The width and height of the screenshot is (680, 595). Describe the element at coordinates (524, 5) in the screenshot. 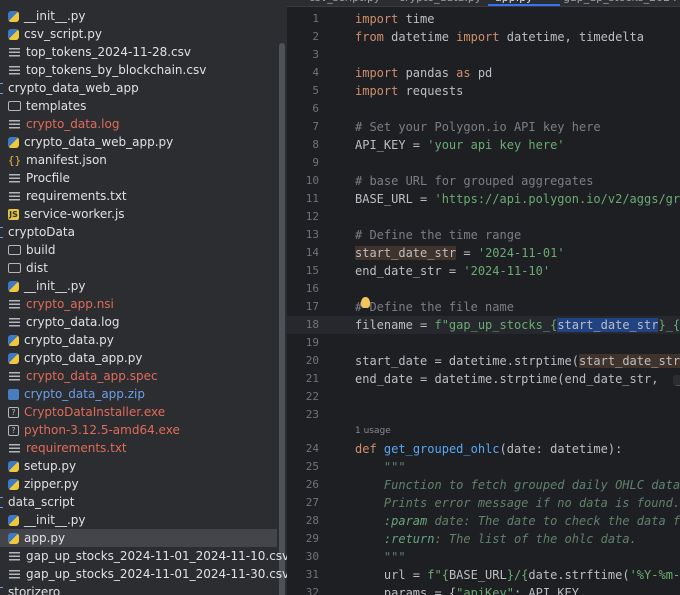

I see `active-tab-indicator` at that location.